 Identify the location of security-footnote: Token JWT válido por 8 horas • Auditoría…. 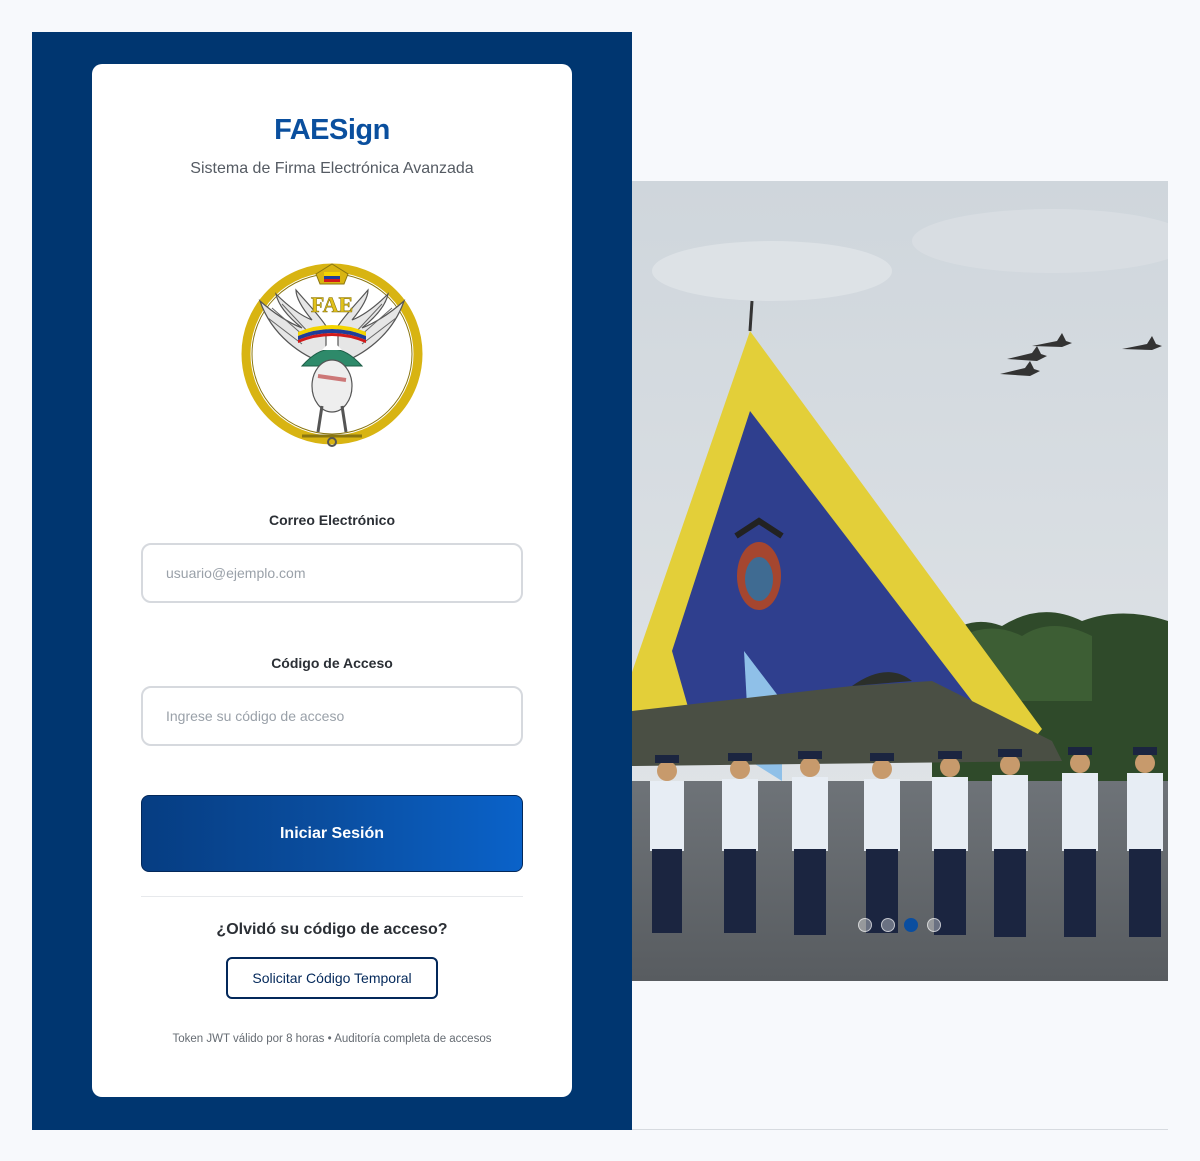
(332, 1039).